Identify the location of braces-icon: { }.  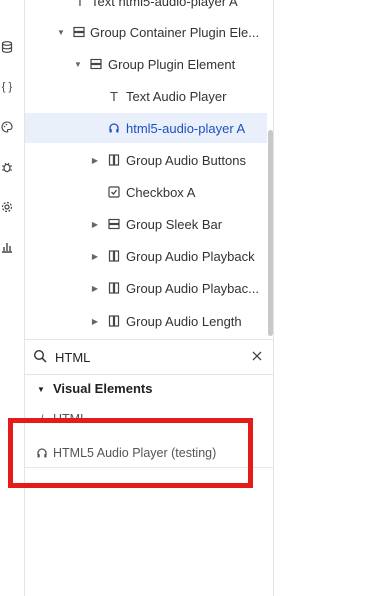
(7, 87).